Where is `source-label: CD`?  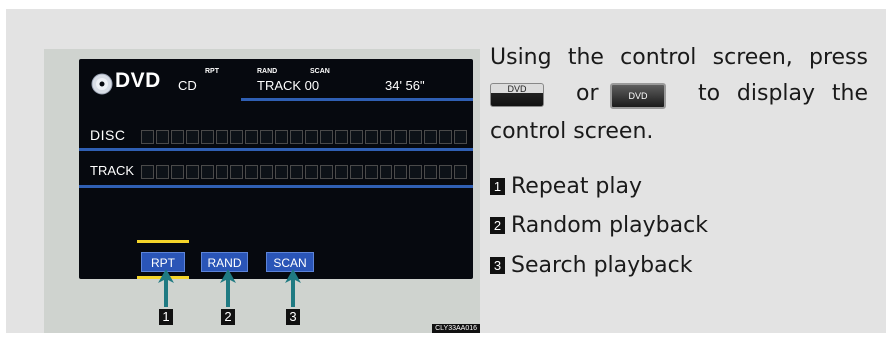
source-label: CD is located at coordinates (187, 85).